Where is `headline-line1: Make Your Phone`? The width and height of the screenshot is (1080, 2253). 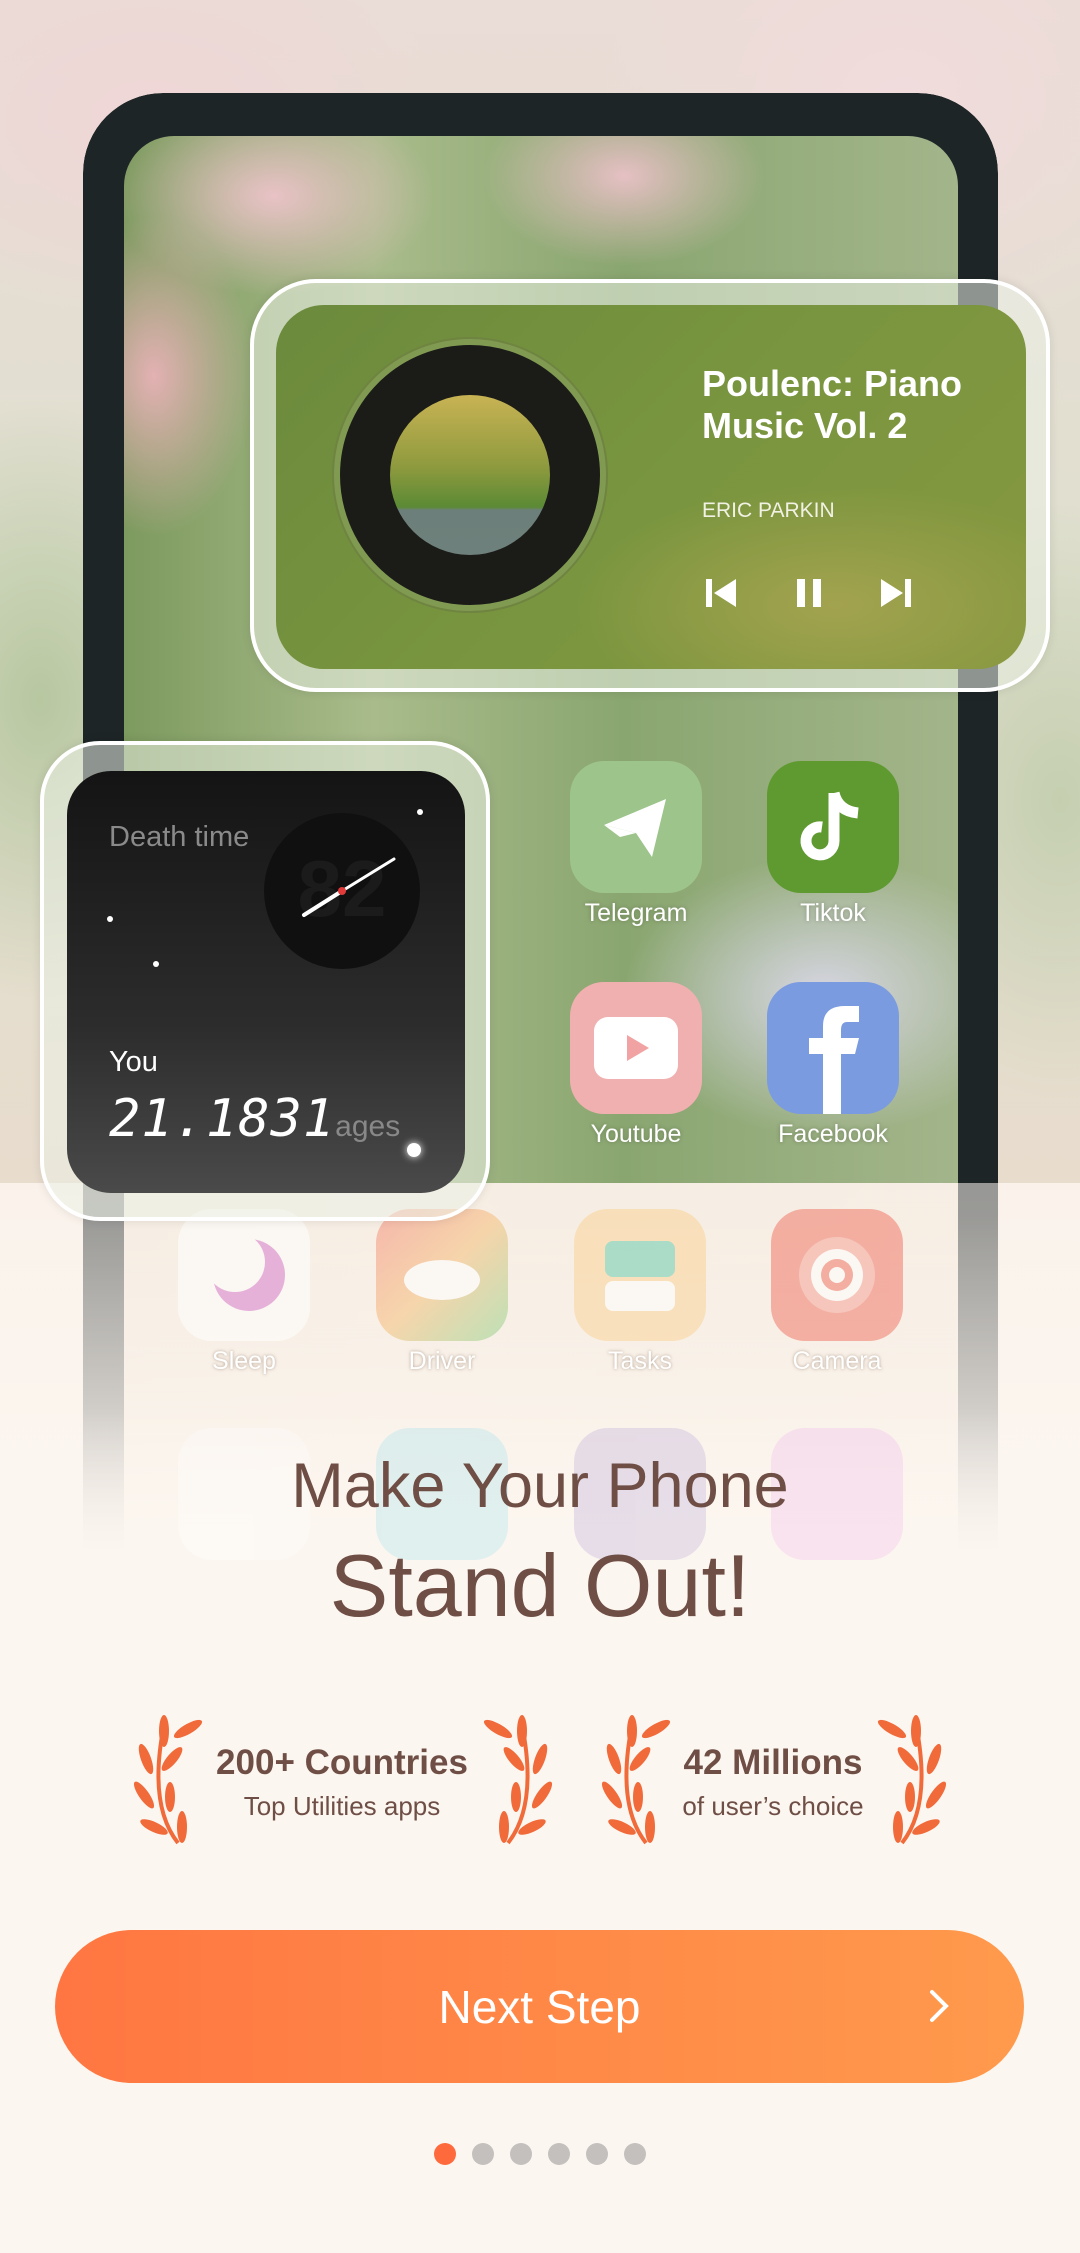
headline-line1: Make Your Phone is located at coordinates (540, 1486).